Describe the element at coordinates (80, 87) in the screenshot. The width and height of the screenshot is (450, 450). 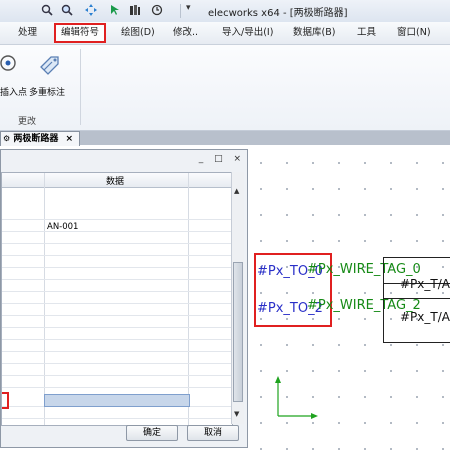
I see `ribbon-group-divider` at that location.